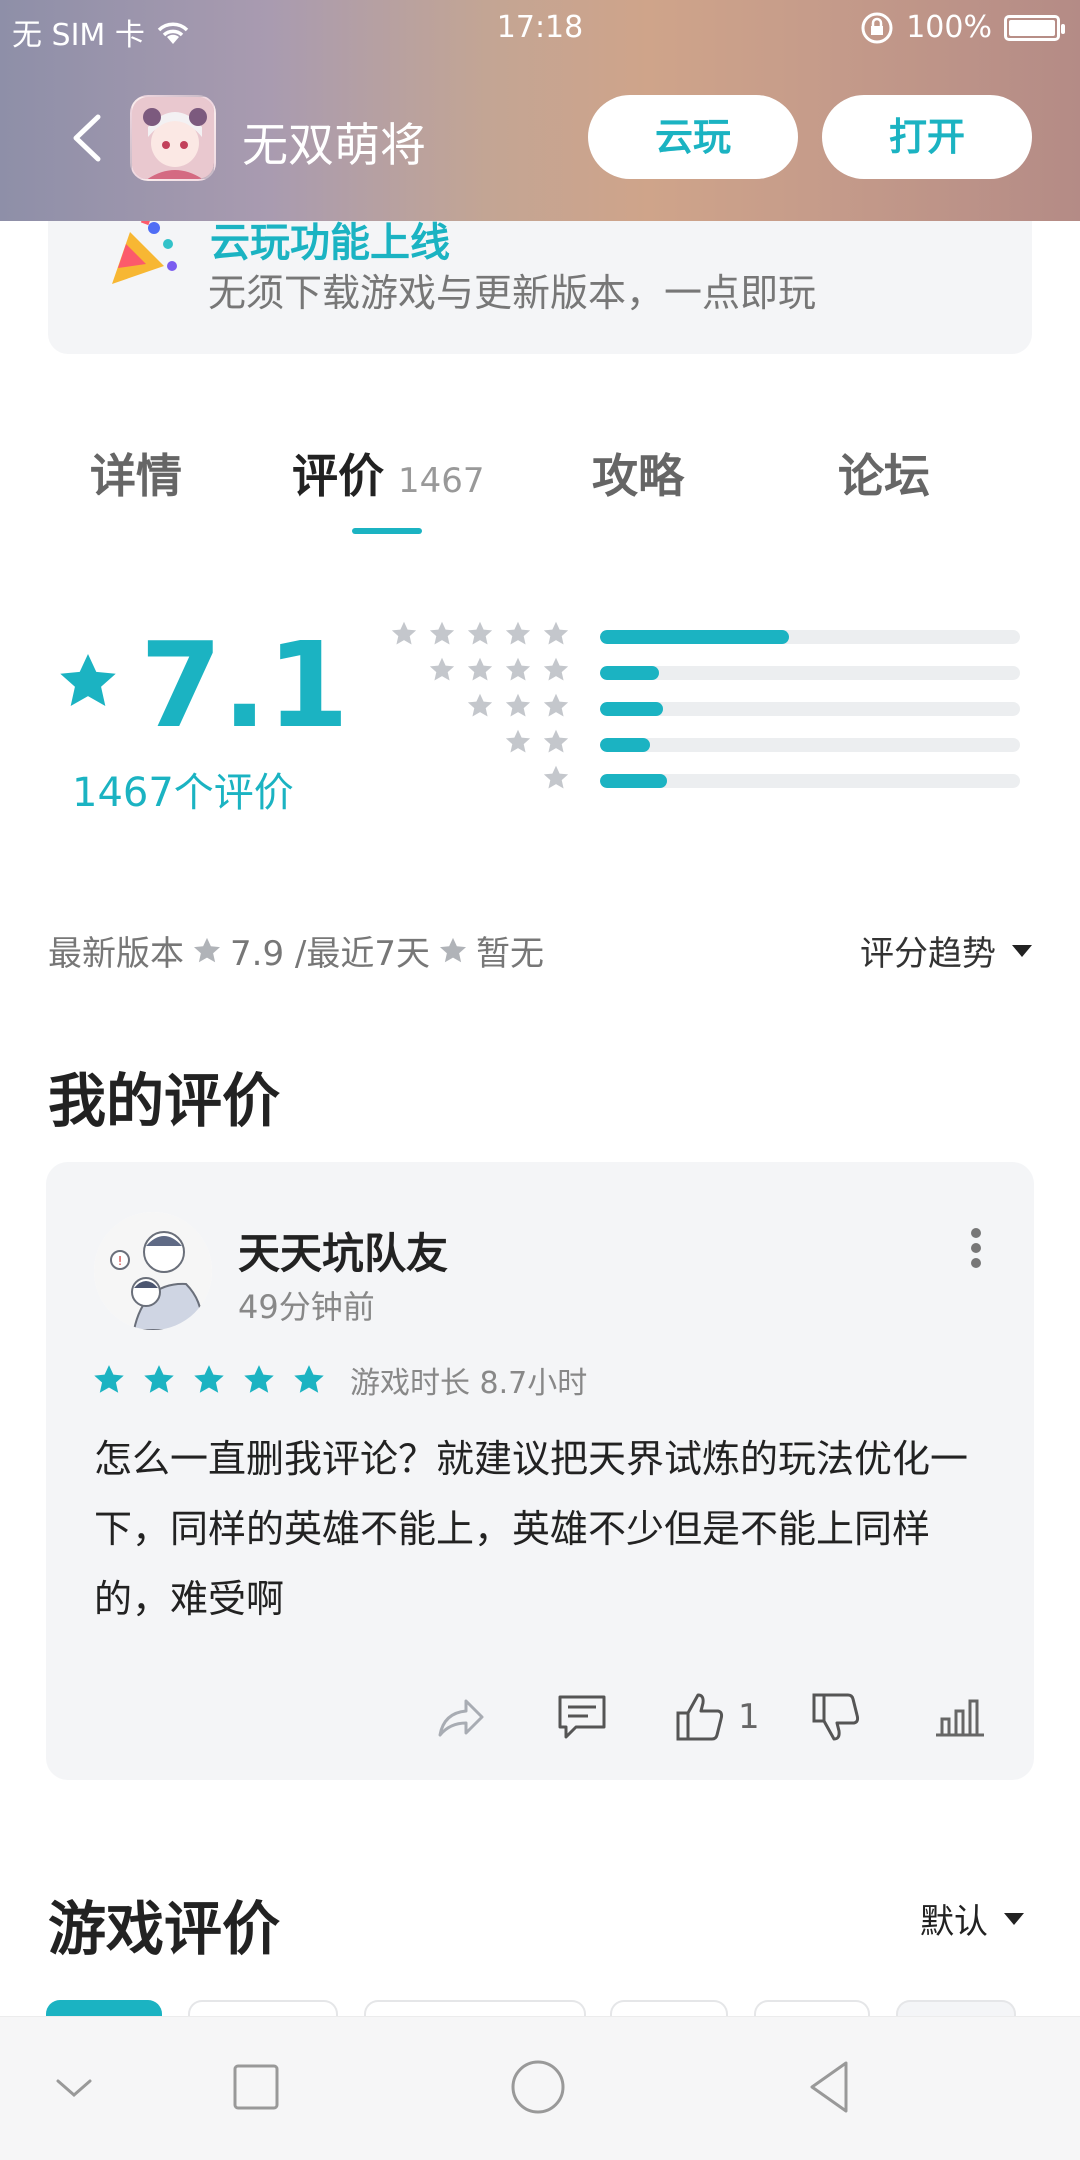 The image size is (1080, 2160). I want to click on more-options-icon, so click(976, 1248).